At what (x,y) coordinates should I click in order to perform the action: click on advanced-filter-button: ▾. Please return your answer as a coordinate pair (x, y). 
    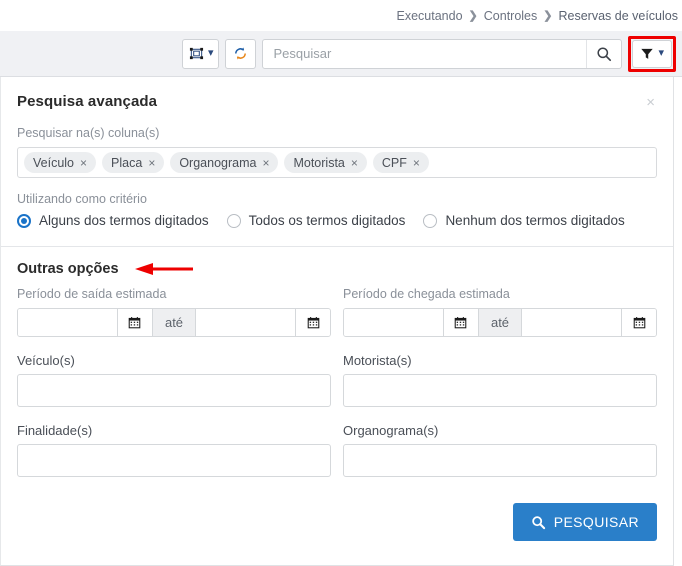
    Looking at the image, I should click on (652, 53).